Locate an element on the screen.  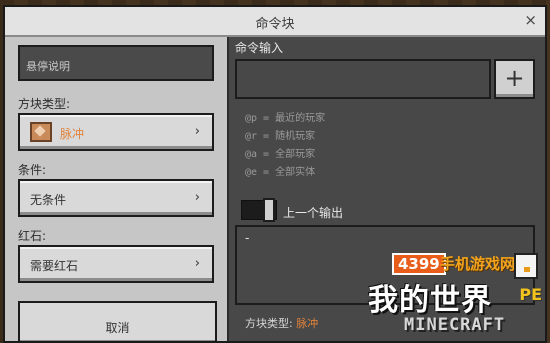
status-line: 方块类型: 脉冲 is located at coordinates (281, 323).